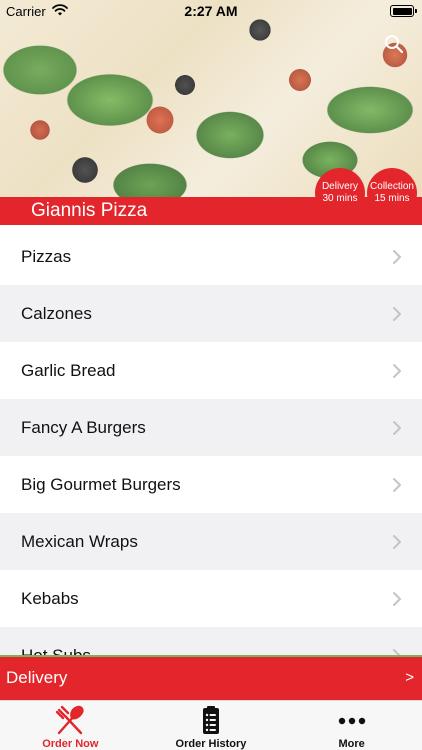 This screenshot has height=750, width=422. Describe the element at coordinates (409, 677) in the screenshot. I see `order-mode-arrow: >` at that location.